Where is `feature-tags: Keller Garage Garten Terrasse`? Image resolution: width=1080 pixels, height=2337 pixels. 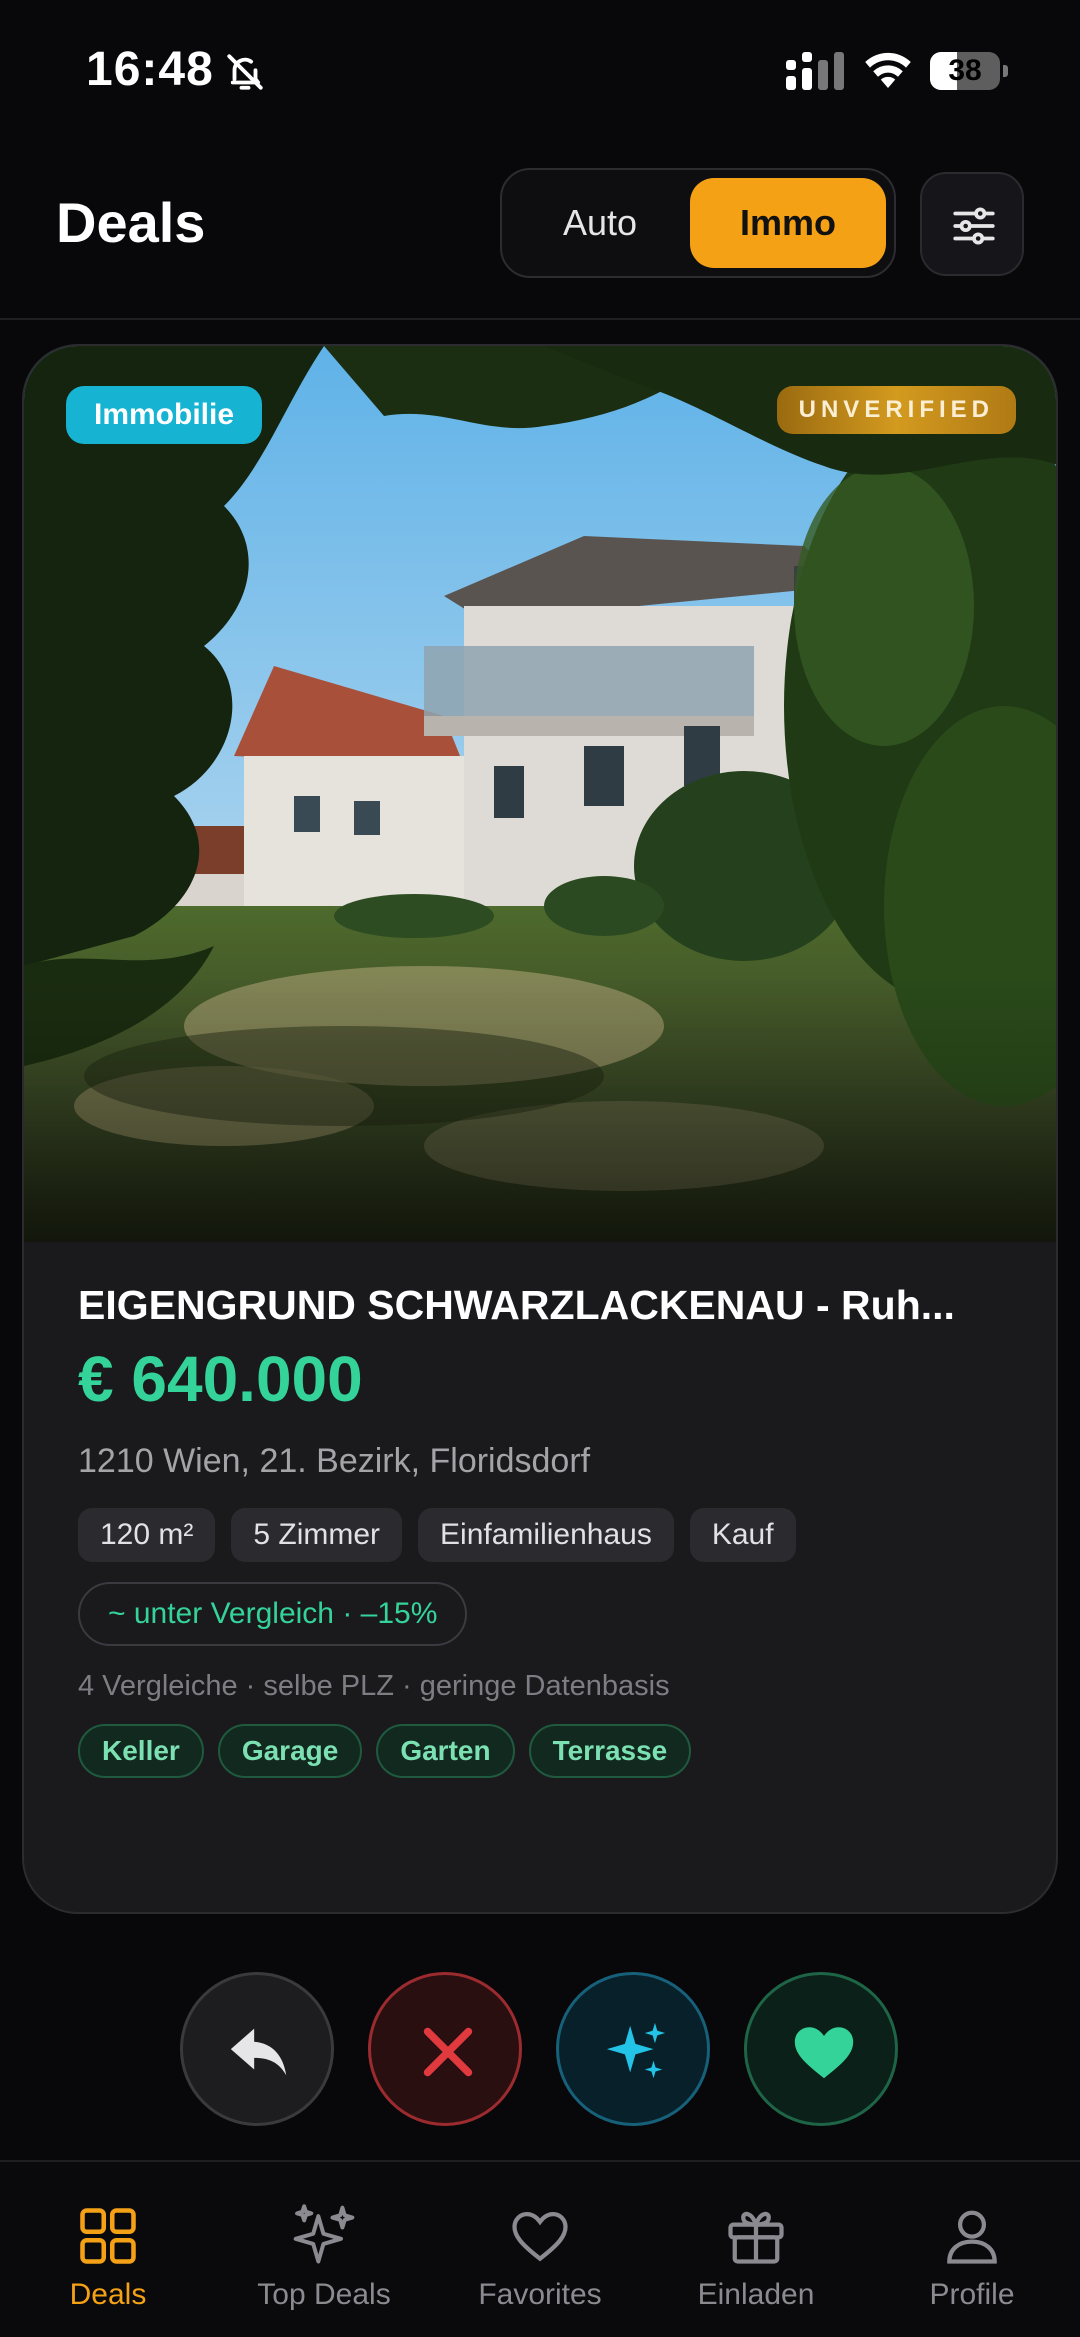
feature-tags: Keller Garage Garten Terrasse is located at coordinates (385, 1751).